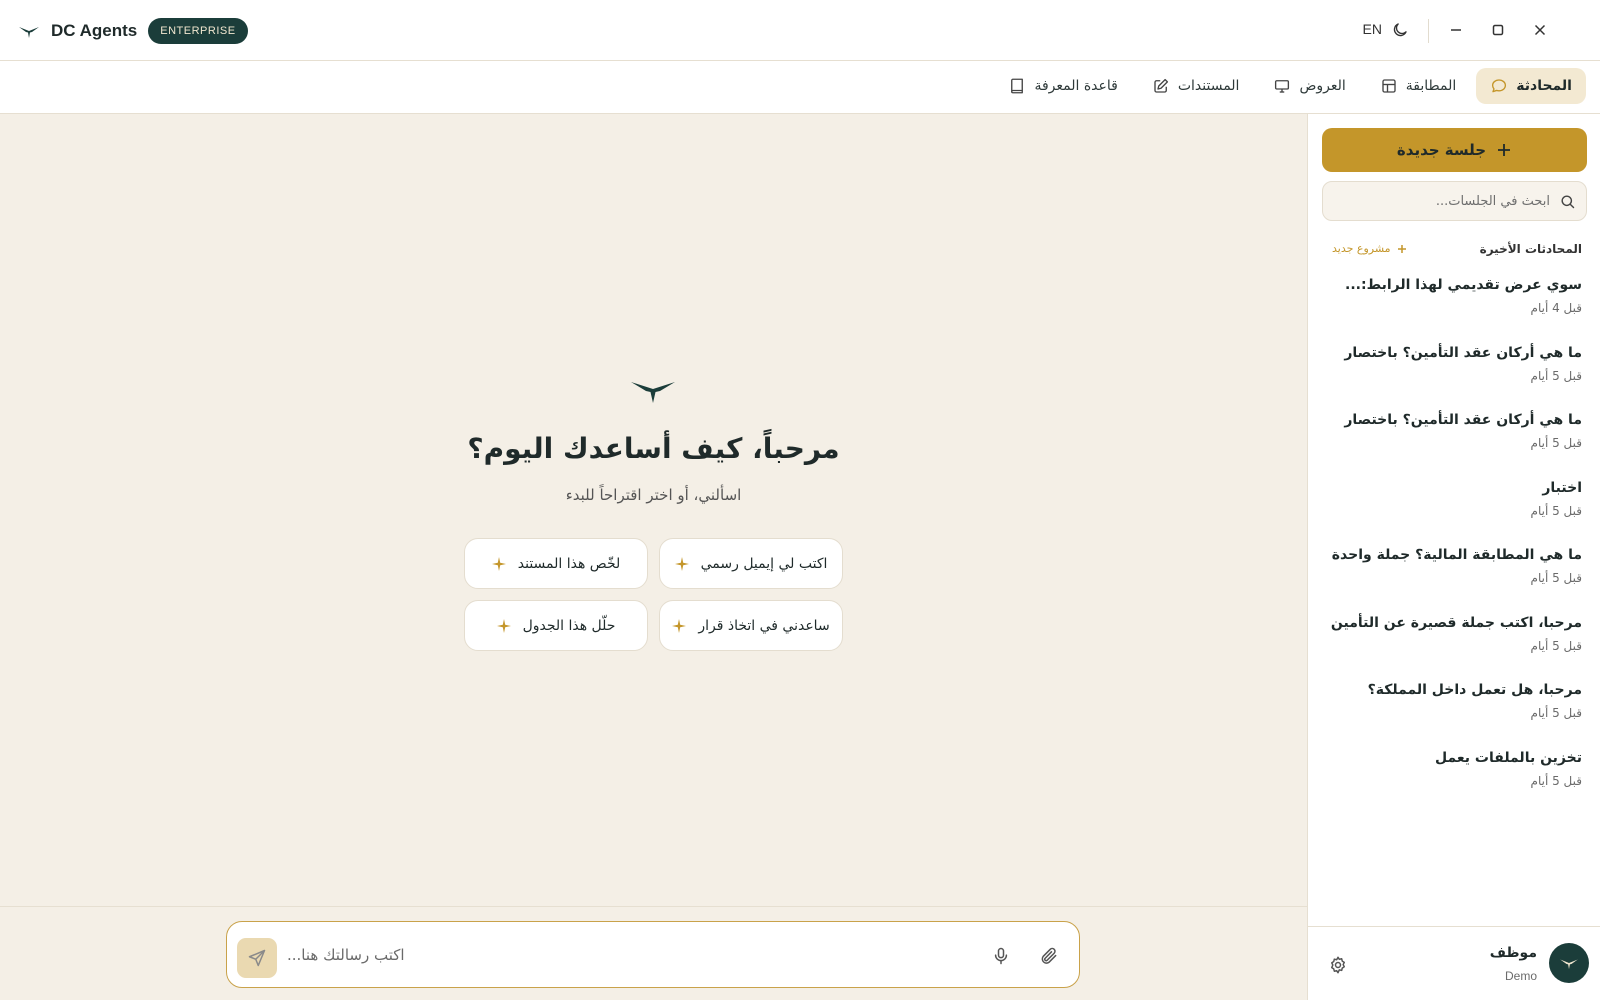  Describe the element at coordinates (1568, 202) in the screenshot. I see `search-icon` at that location.